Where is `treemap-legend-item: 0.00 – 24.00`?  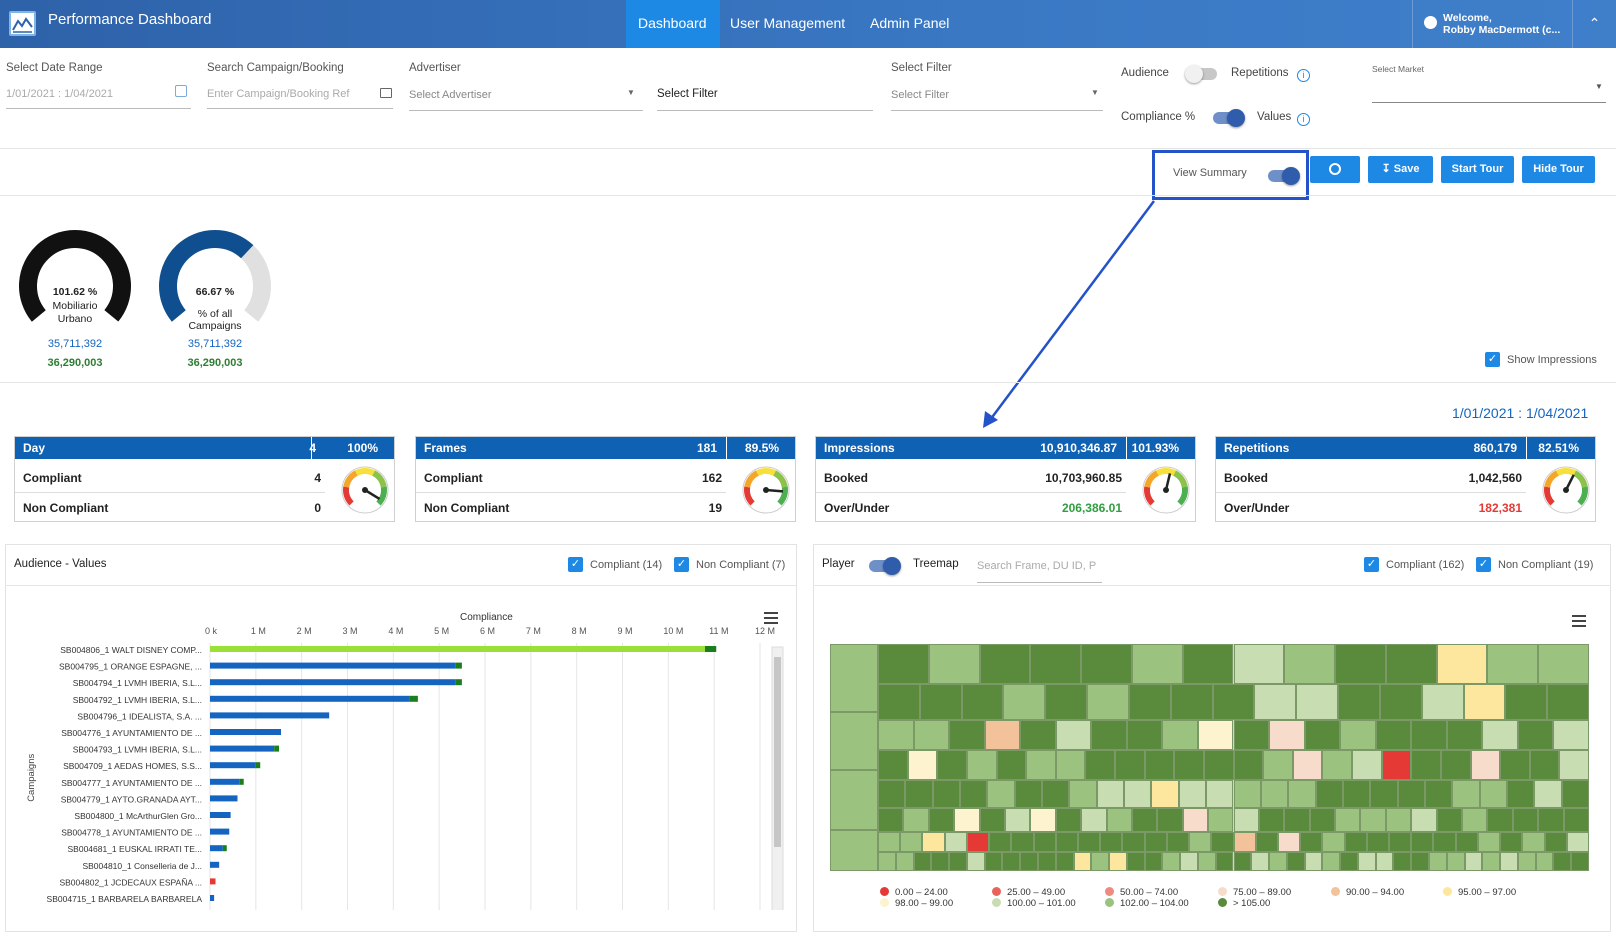 treemap-legend-item: 0.00 – 24.00 is located at coordinates (914, 892).